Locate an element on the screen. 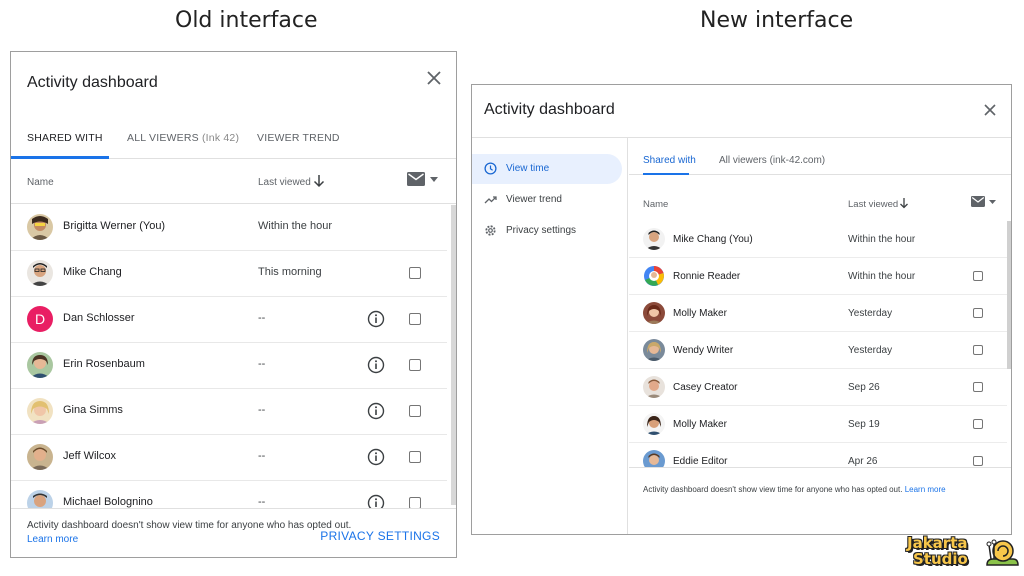  viewer-name: Wendy Writer is located at coordinates (703, 350).